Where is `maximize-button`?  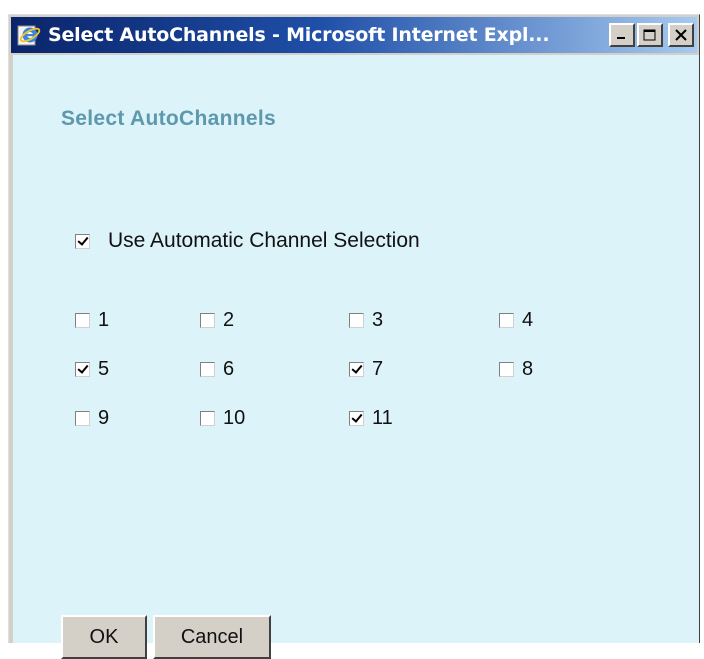 maximize-button is located at coordinates (650, 35).